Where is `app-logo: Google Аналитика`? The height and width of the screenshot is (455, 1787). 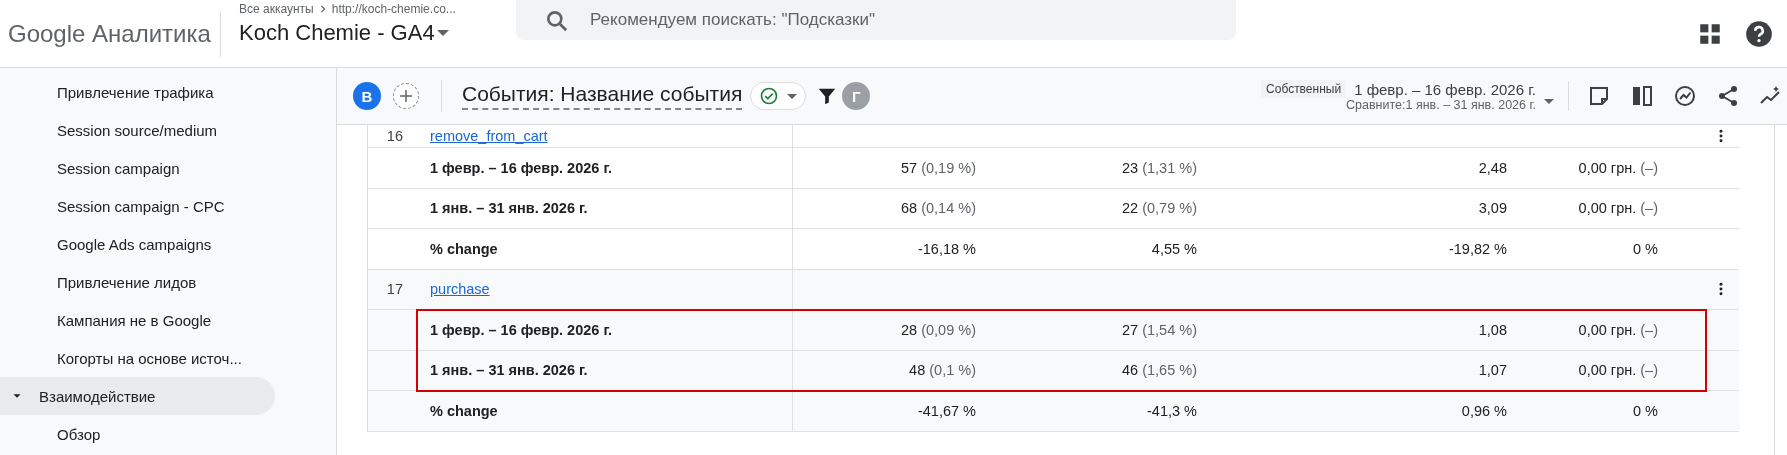
app-logo: Google Аналитика is located at coordinates (114, 33).